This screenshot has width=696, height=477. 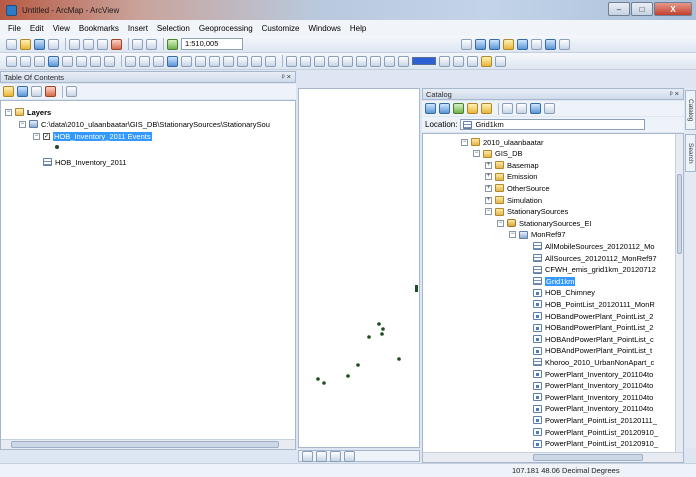 I want to click on whats-this-icon, so click(x=564, y=44).